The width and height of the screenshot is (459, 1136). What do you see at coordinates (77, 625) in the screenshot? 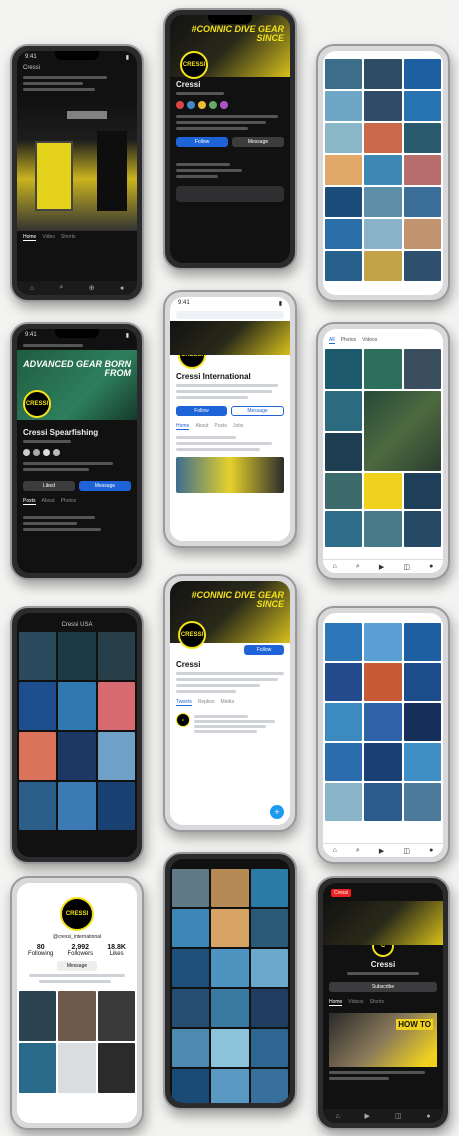
I see `page-title: Cressi USA` at bounding box center [77, 625].